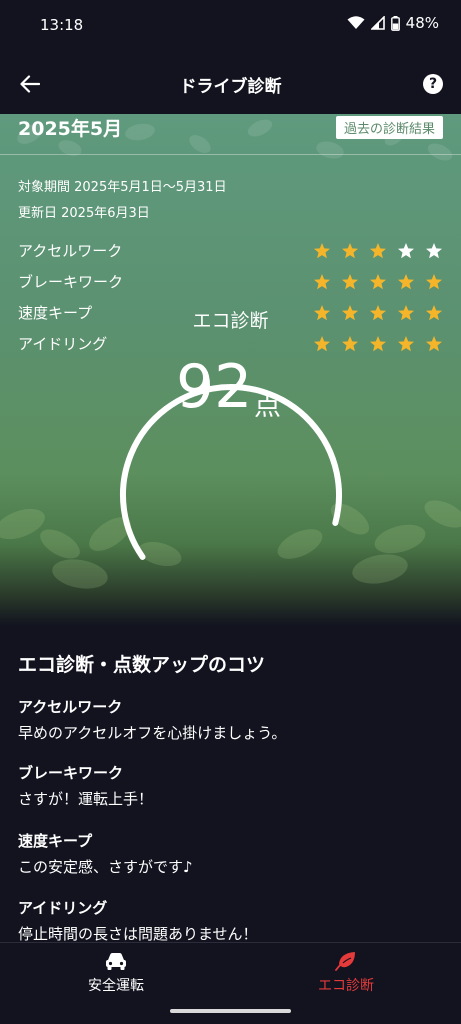 The height and width of the screenshot is (1024, 461). Describe the element at coordinates (63, 908) in the screenshot. I see `tip-heading: アイドリング` at that location.